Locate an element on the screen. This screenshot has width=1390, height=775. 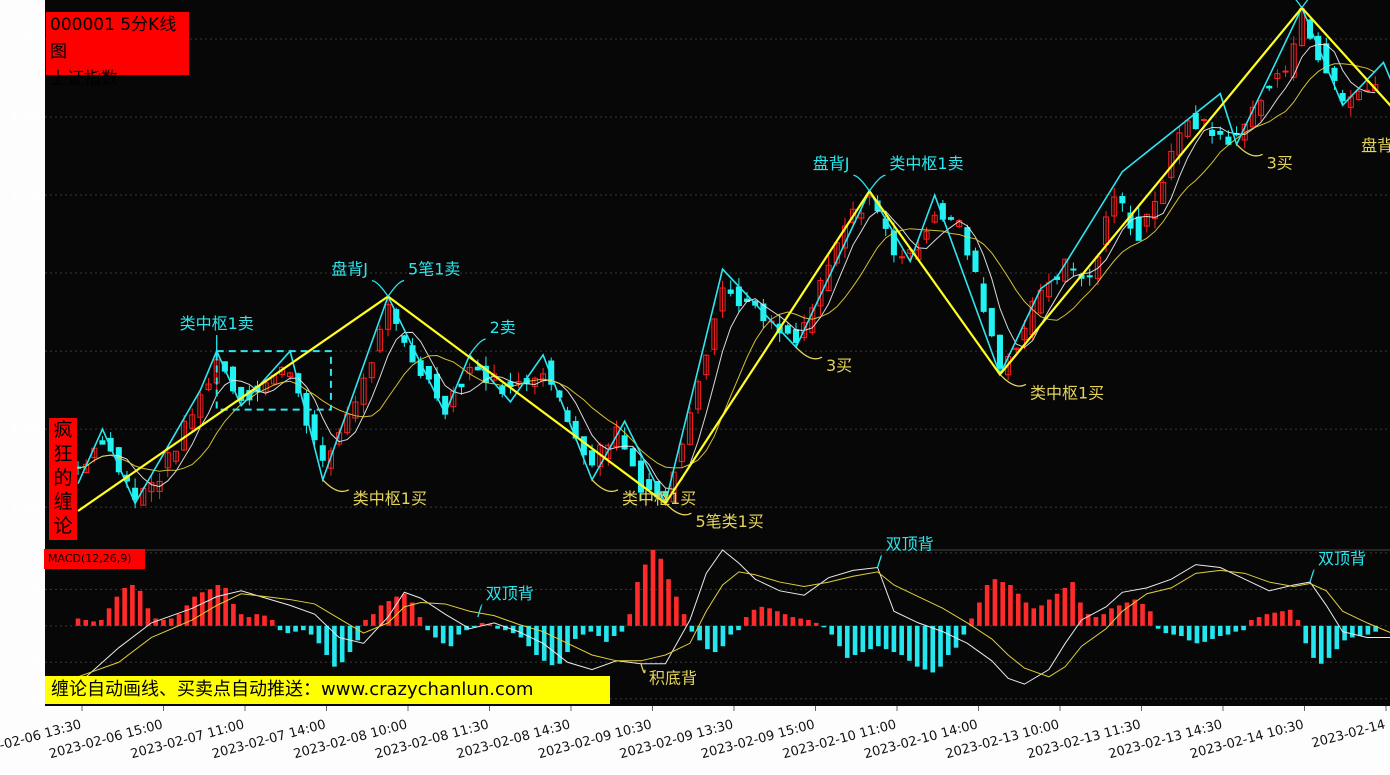
signal-annotation: 类中枢1买 is located at coordinates (1067, 392).